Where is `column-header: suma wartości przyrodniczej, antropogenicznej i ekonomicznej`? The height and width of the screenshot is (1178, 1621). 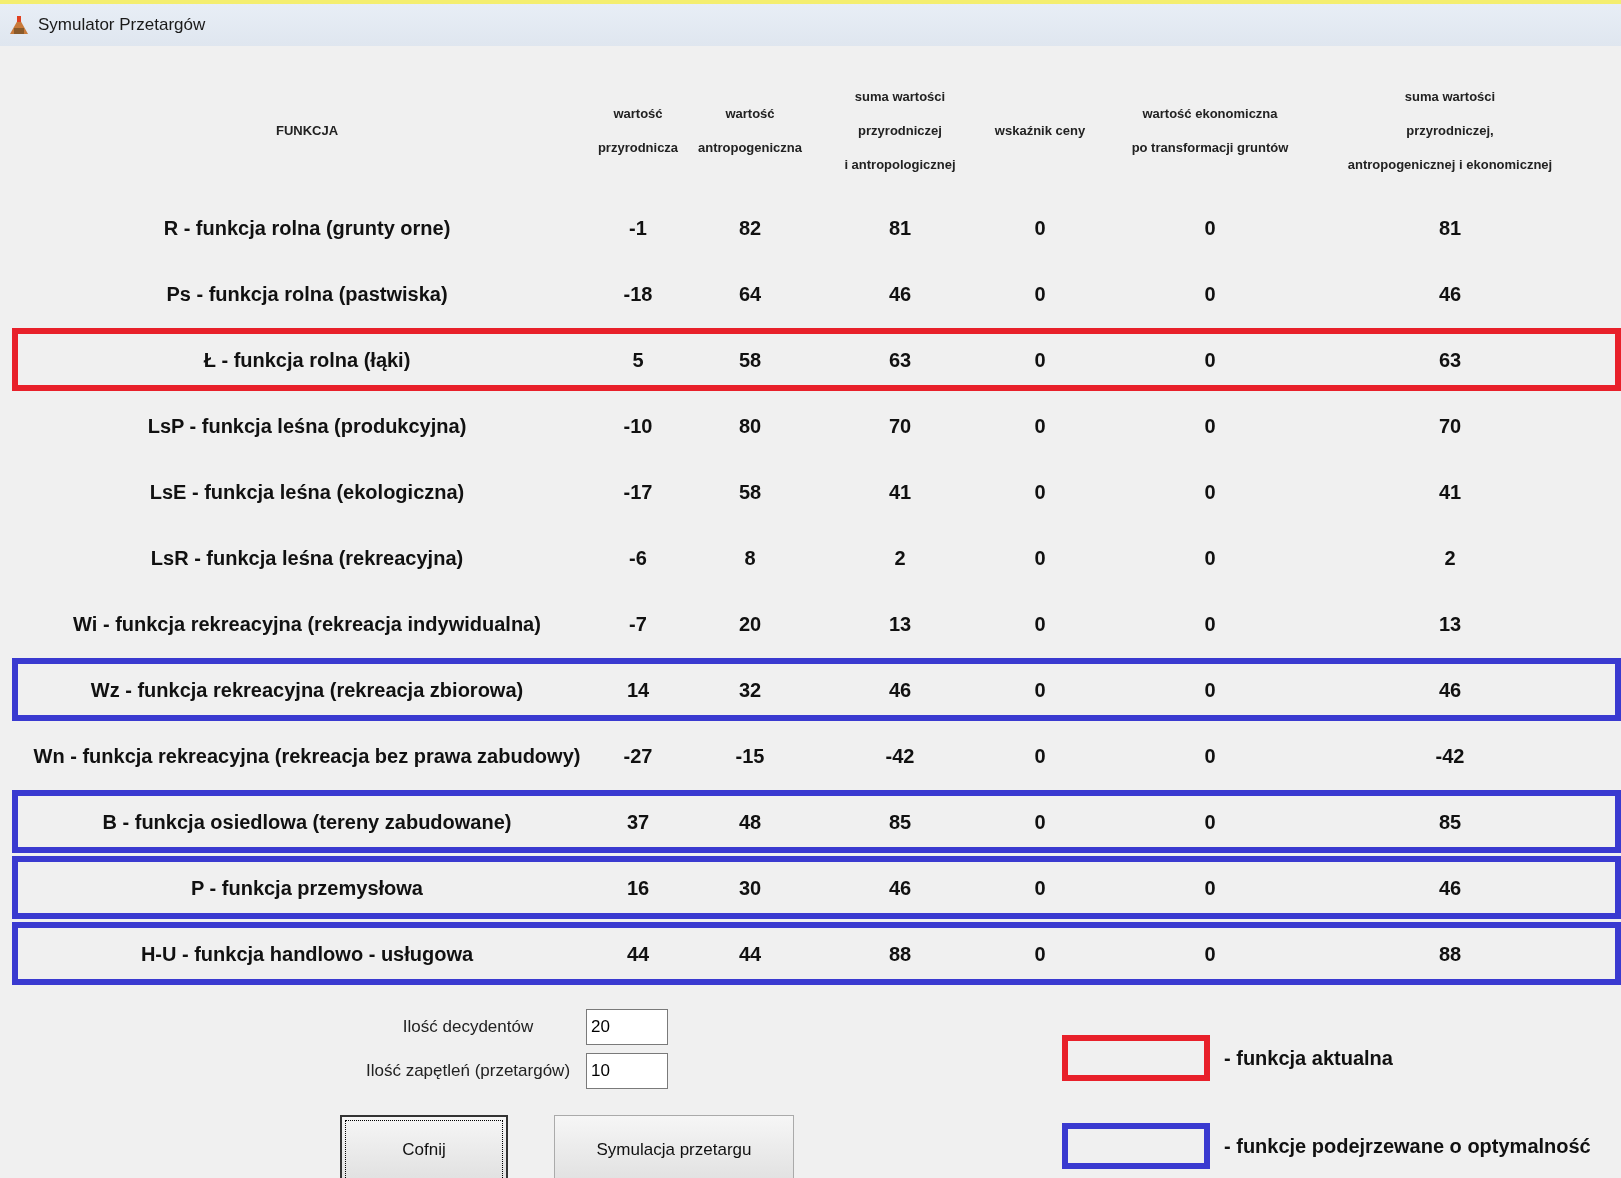
column-header: suma wartości przyrodniczej, antropogenicznej i ekonomicznej is located at coordinates (1450, 131).